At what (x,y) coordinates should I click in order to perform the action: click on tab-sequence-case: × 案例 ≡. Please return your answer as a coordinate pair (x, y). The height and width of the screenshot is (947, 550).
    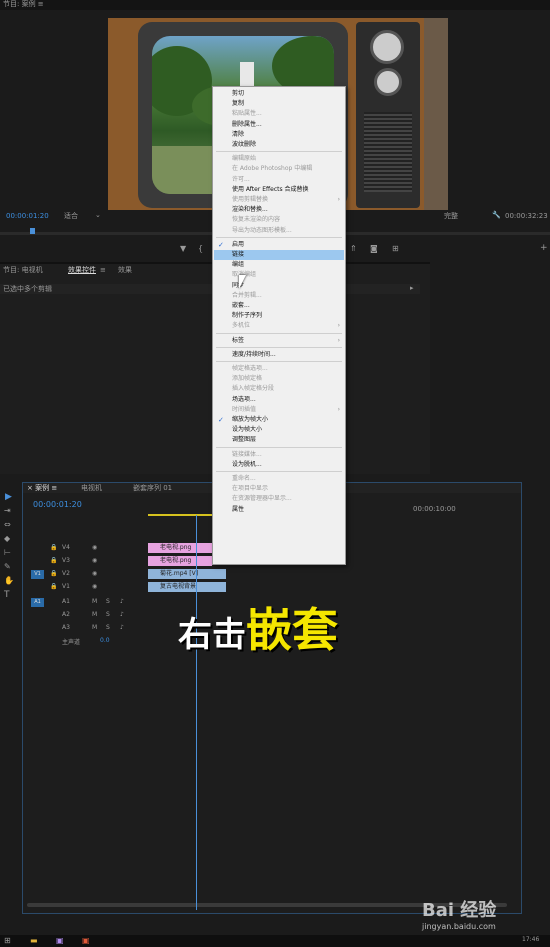
    Looking at the image, I should click on (42, 488).